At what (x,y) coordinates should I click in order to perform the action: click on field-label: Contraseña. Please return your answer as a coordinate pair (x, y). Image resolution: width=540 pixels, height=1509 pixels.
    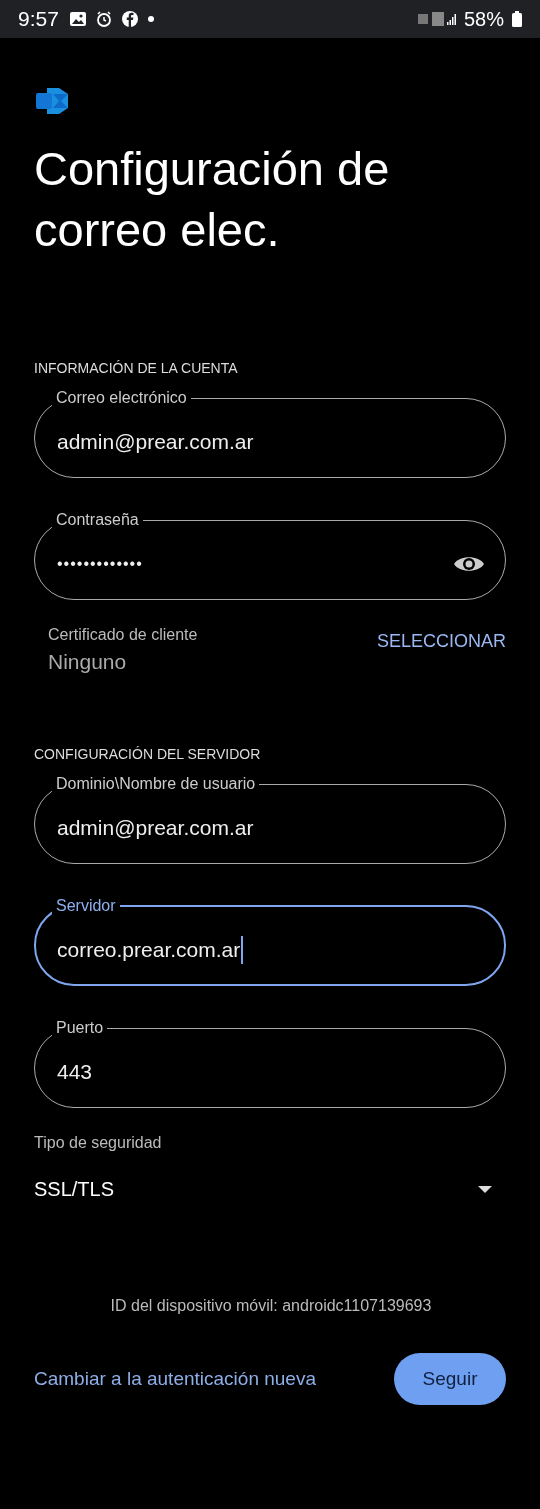
    Looking at the image, I should click on (97, 520).